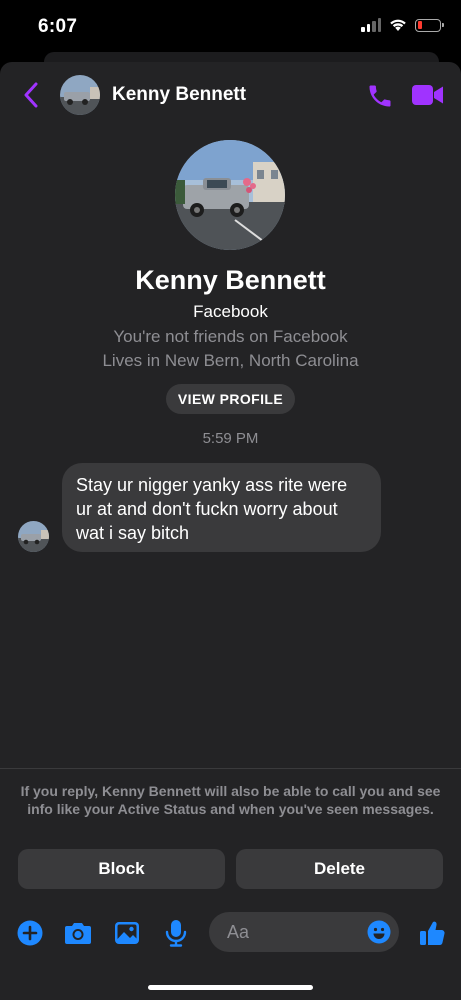 This screenshot has height=1000, width=461. I want to click on header-contact-name: Kenny Bennett, so click(179, 95).